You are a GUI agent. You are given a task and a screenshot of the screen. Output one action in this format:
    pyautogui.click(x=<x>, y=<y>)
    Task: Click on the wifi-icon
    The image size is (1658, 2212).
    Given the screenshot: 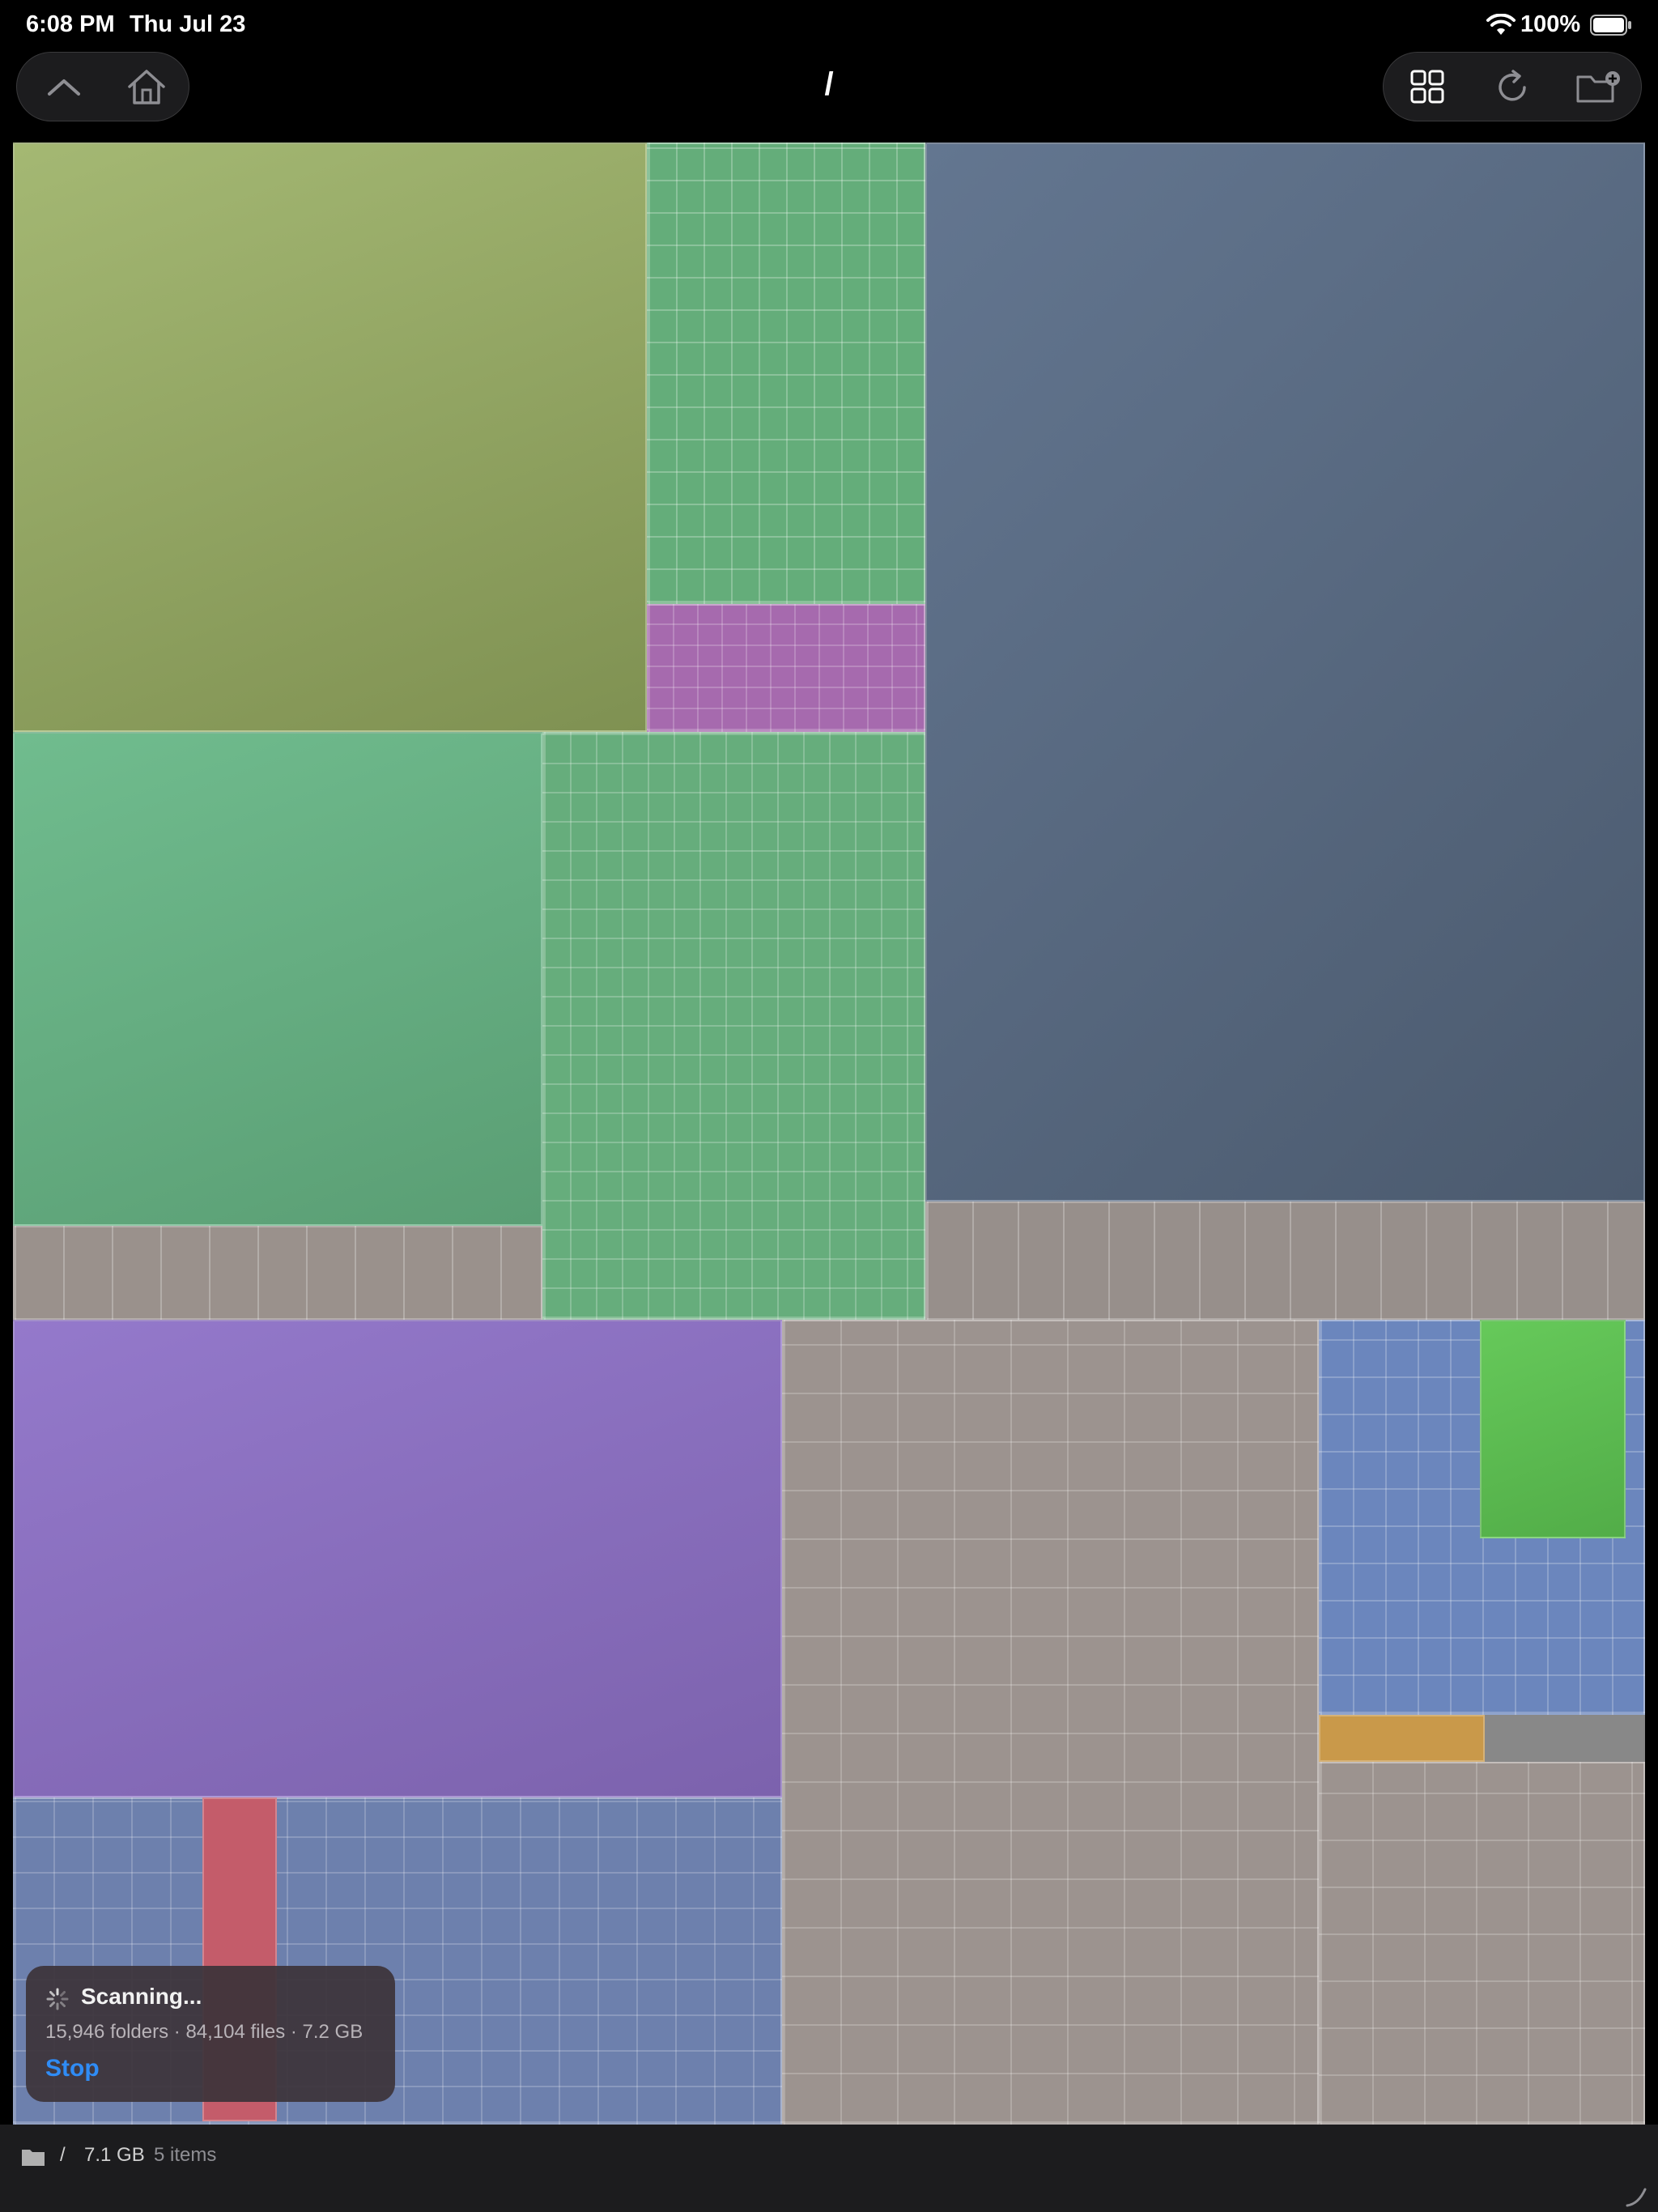 What is the action you would take?
    pyautogui.click(x=1501, y=25)
    